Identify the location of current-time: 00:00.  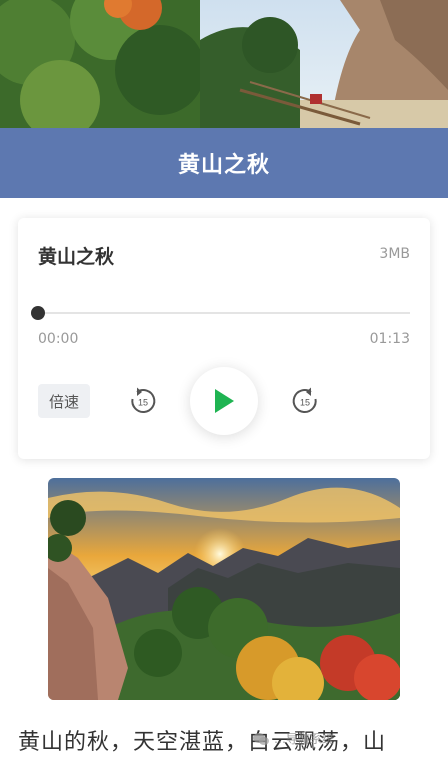
(58, 339).